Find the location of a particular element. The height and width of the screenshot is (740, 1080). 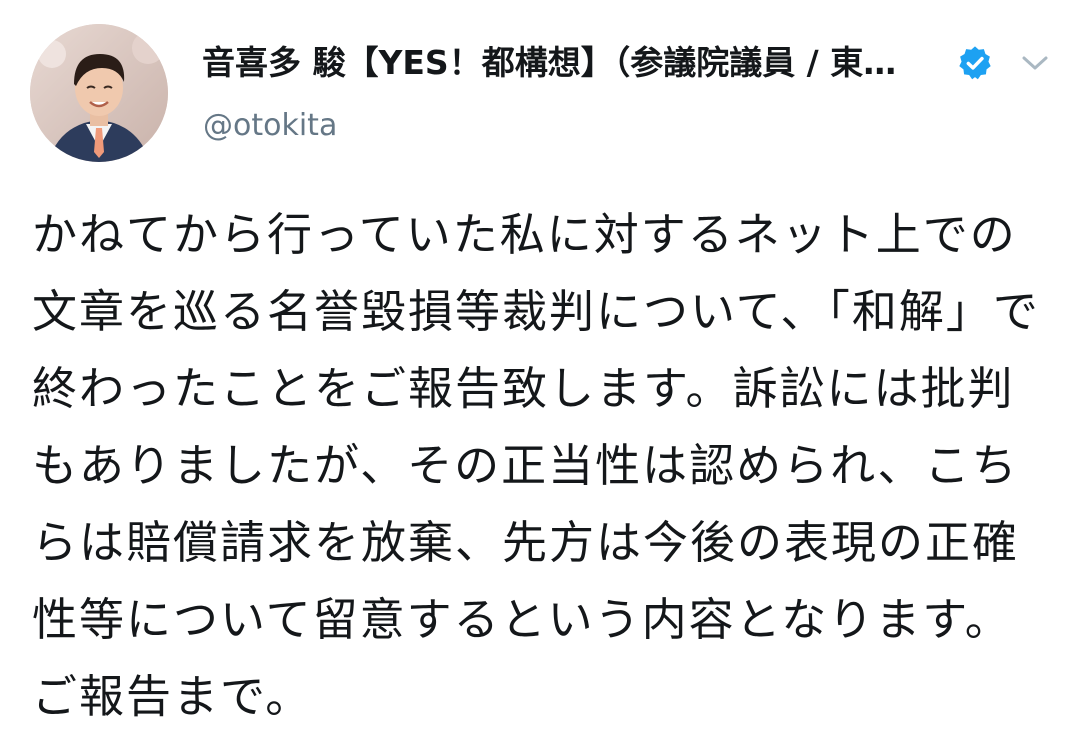

avatar is located at coordinates (99, 93).